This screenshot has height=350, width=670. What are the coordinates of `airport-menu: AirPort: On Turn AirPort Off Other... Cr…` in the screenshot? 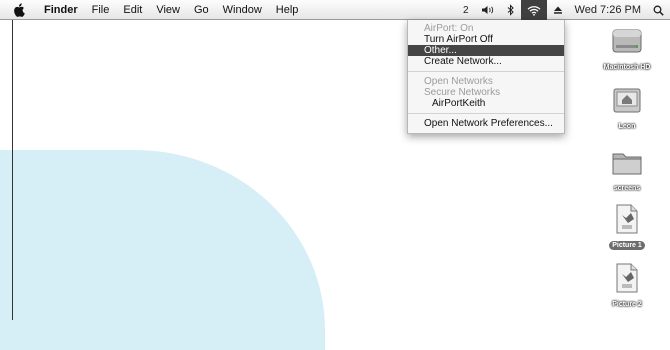 It's located at (486, 77).